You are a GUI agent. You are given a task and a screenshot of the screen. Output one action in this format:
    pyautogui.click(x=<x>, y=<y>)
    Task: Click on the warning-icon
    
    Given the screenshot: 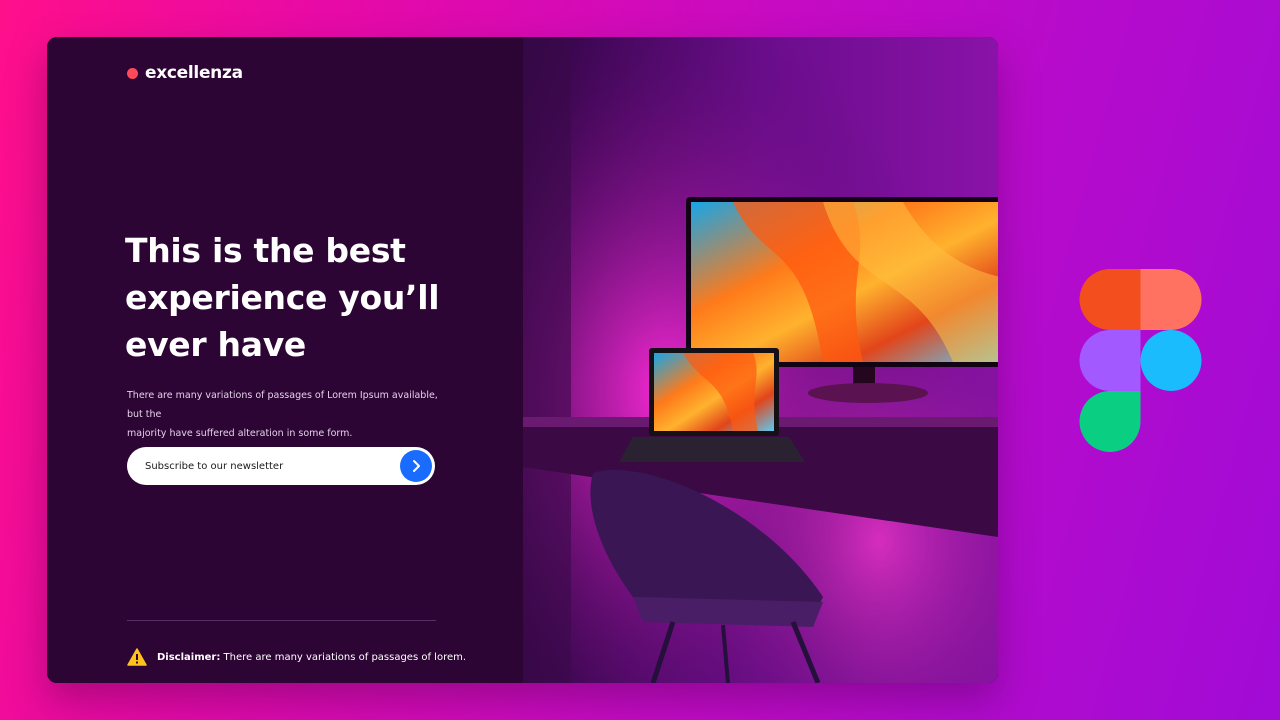 What is the action you would take?
    pyautogui.click(x=137, y=657)
    